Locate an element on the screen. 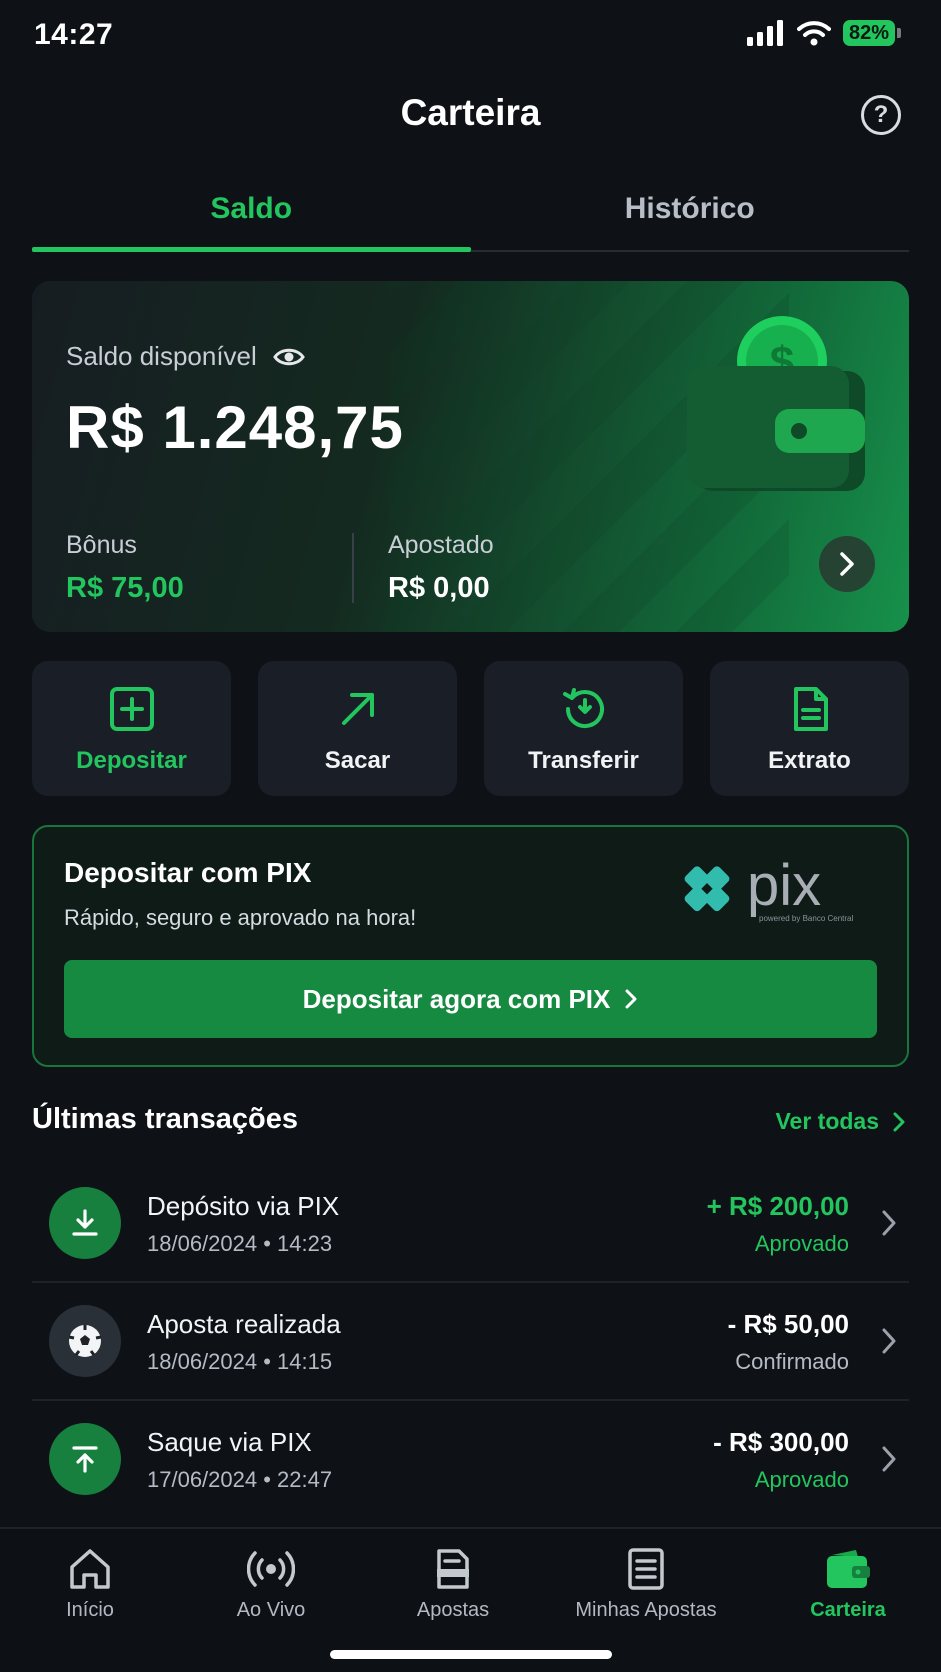 This screenshot has height=1672, width=941. upload-icon is located at coordinates (85, 1459).